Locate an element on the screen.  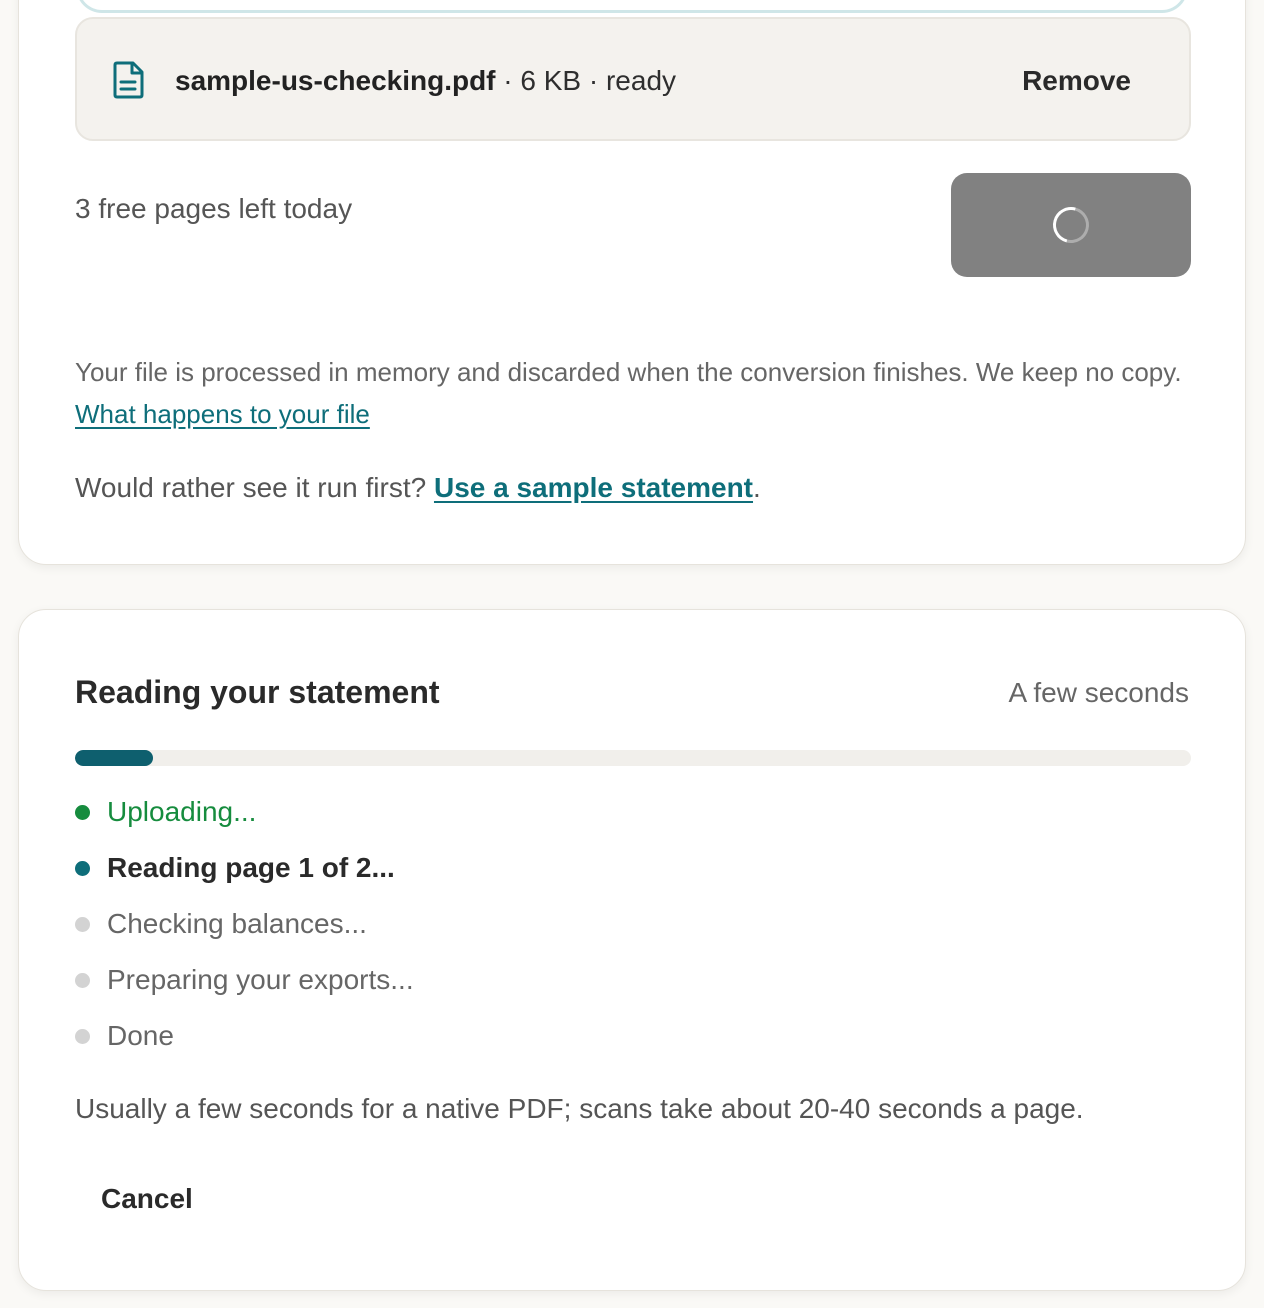
use-sample-link: Use a sample statement is located at coordinates (593, 487).